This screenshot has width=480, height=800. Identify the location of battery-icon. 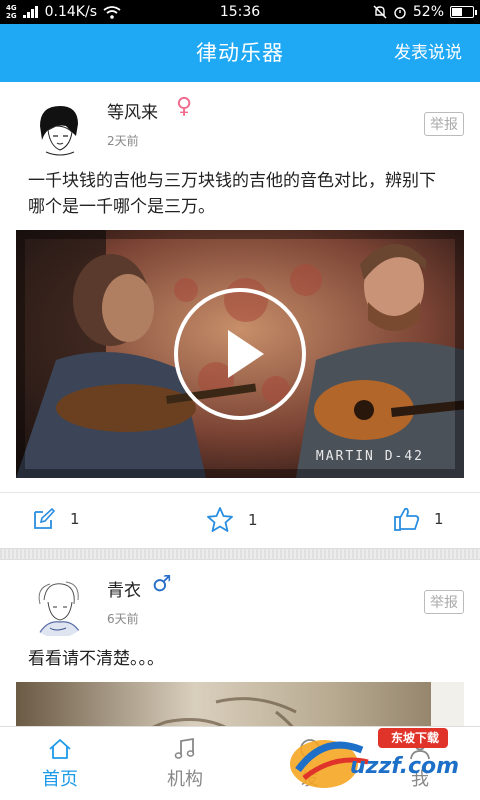
(463, 12).